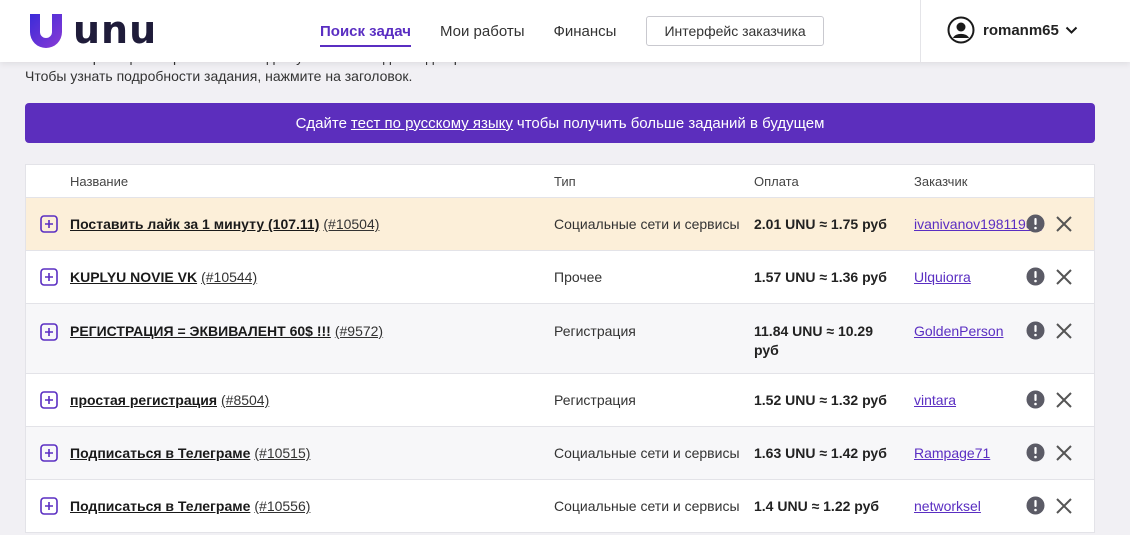  What do you see at coordinates (578, 277) in the screenshot?
I see `task-type: Прочее` at bounding box center [578, 277].